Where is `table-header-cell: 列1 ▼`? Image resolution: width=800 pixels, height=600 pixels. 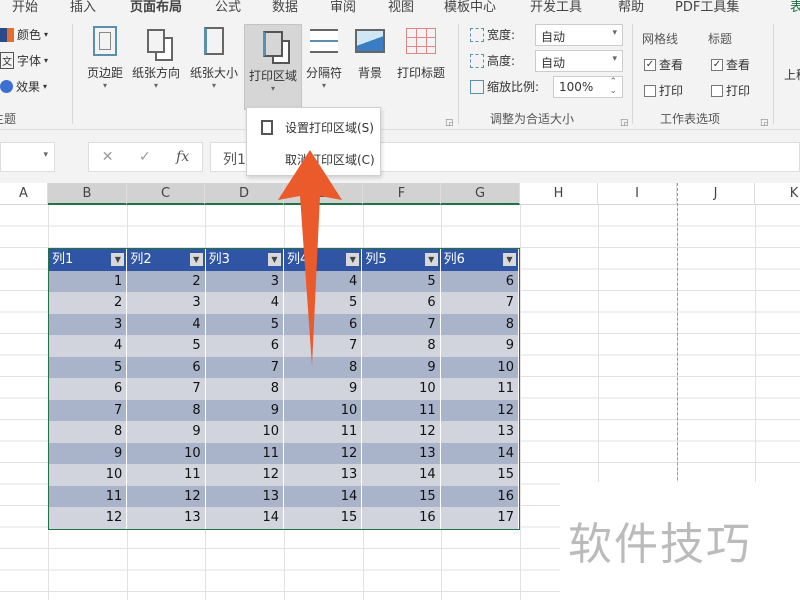 table-header-cell: 列1 ▼ is located at coordinates (88, 260).